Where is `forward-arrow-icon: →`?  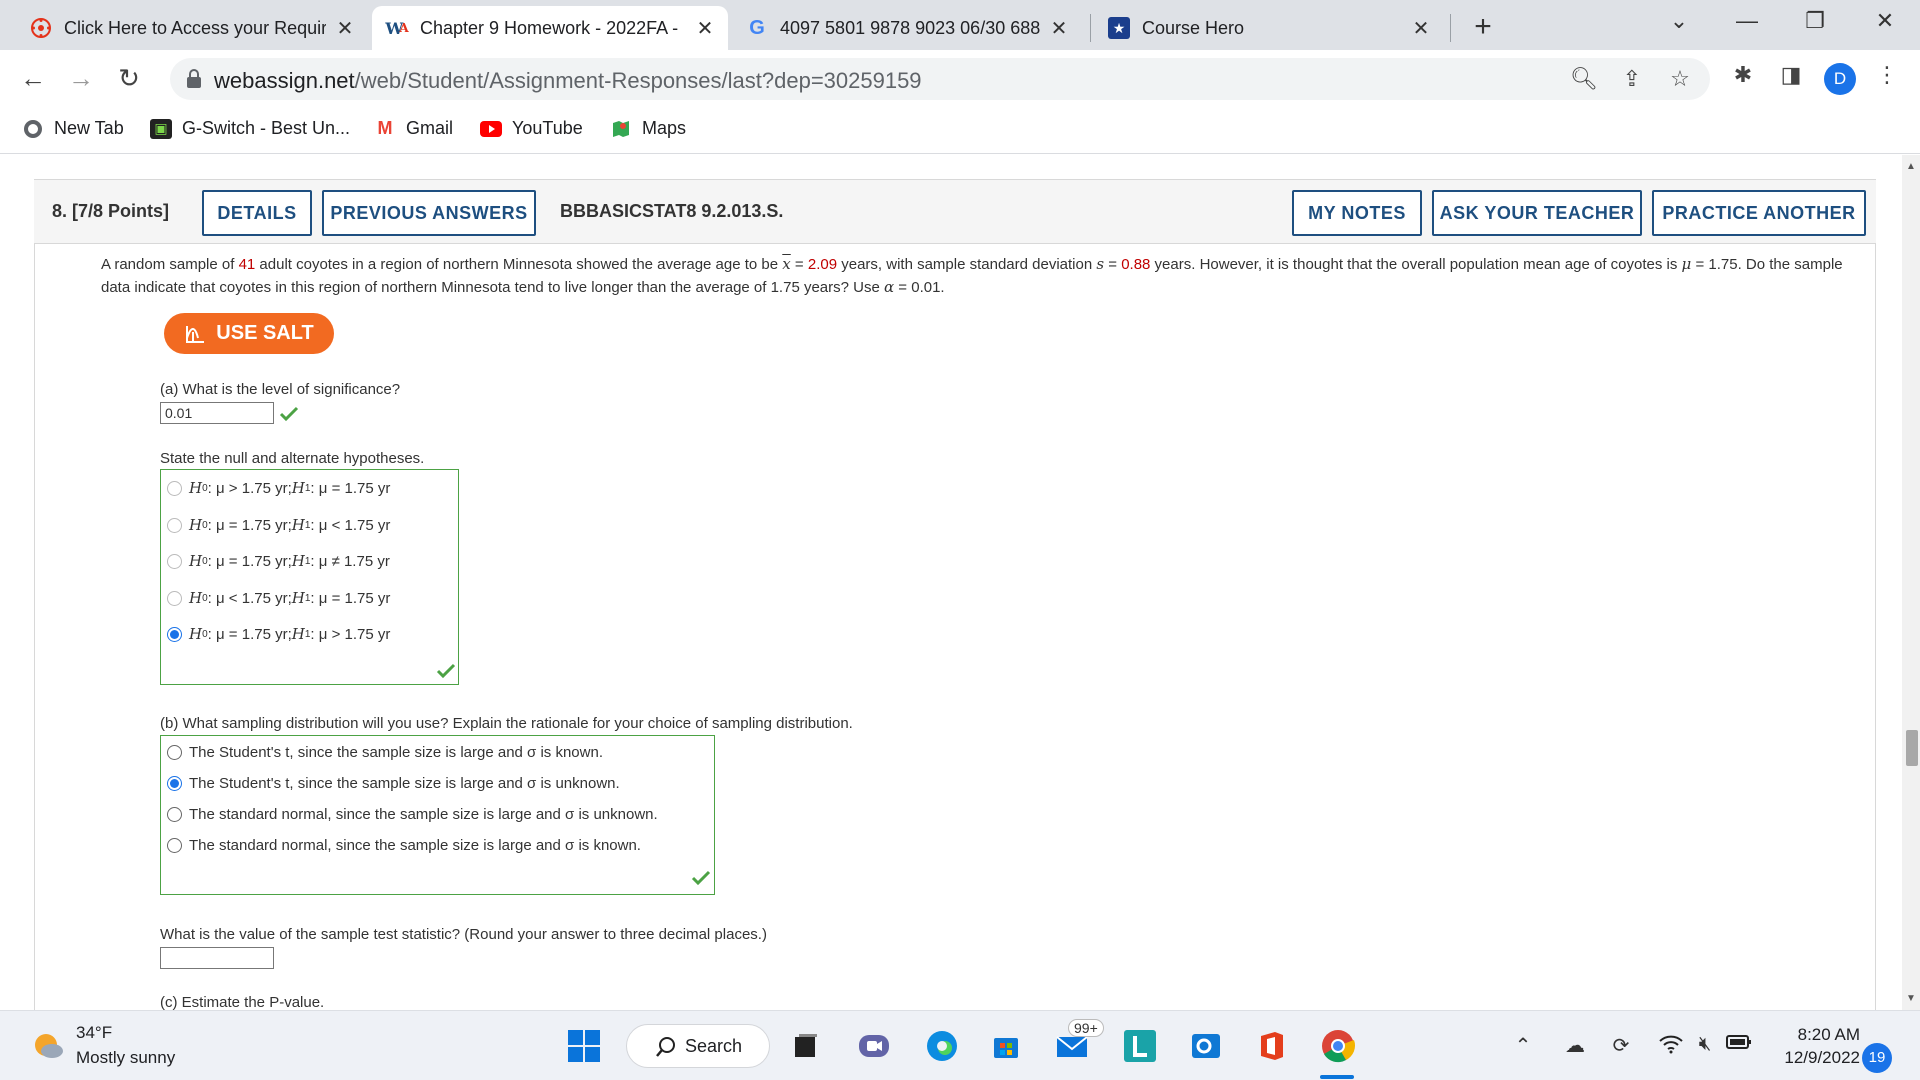 forward-arrow-icon: → is located at coordinates (81, 79).